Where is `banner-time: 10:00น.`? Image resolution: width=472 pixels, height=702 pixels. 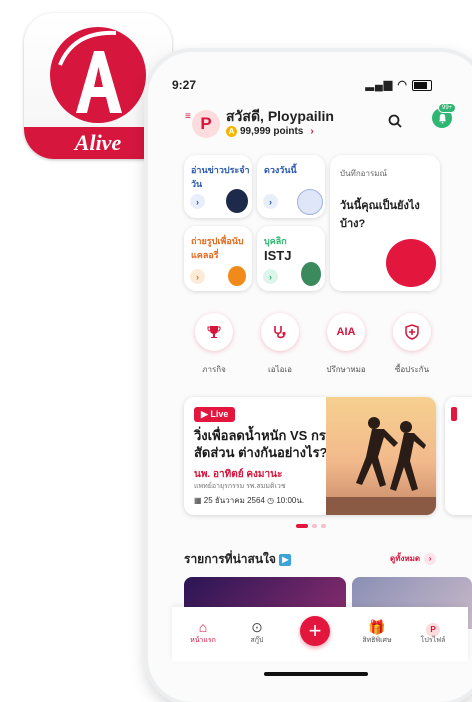
banner-time: 10:00น. is located at coordinates (290, 500).